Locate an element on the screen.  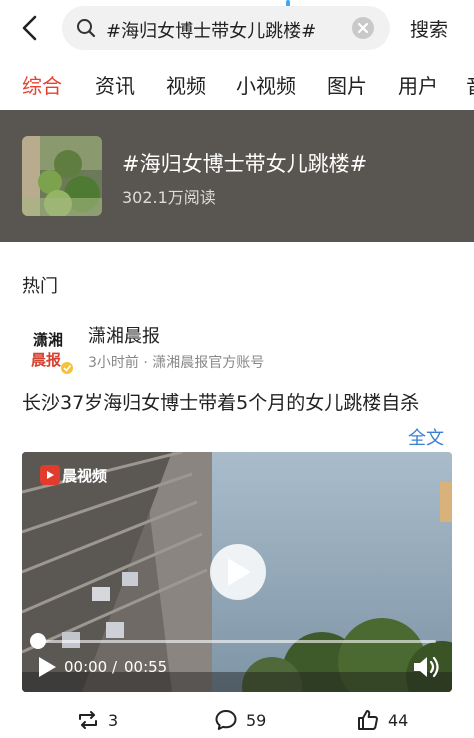
search-query: #海归女博士带女儿跳楼# is located at coordinates (211, 31).